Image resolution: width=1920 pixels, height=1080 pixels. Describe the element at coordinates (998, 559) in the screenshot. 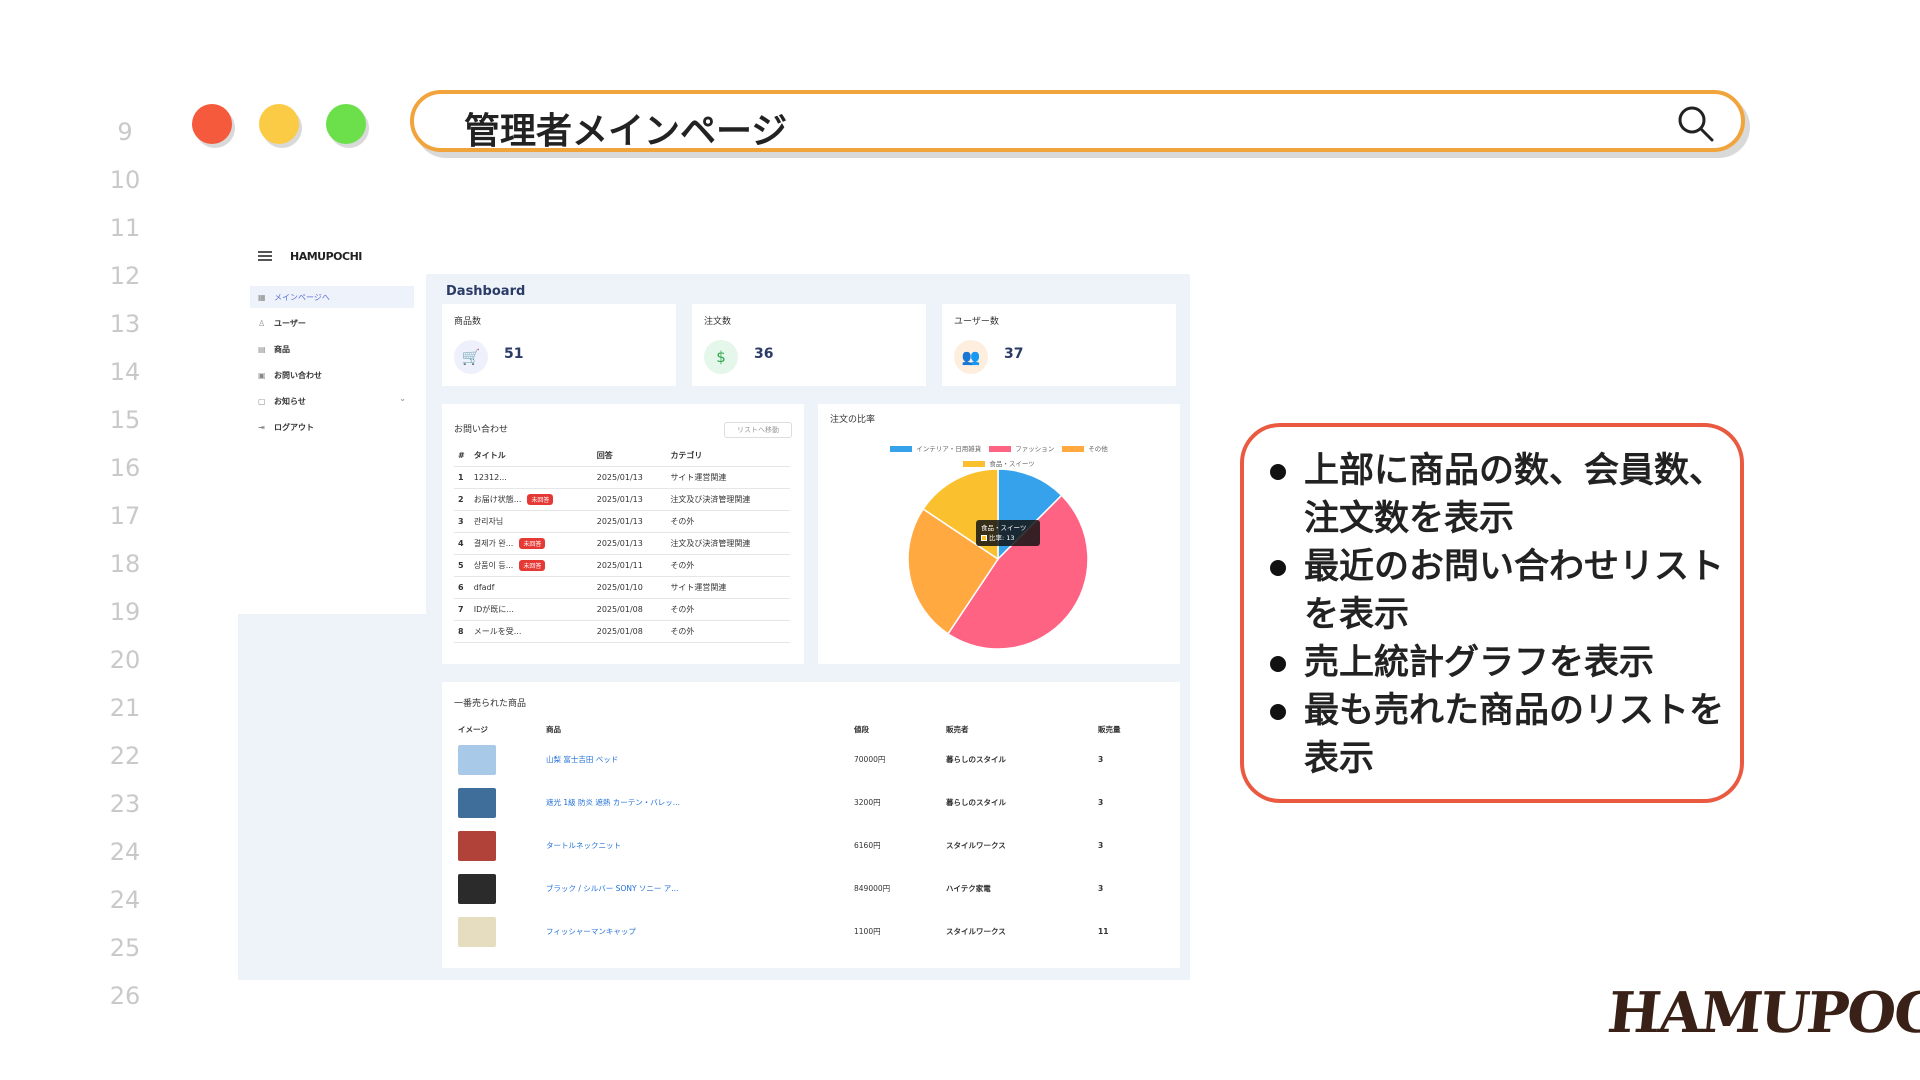

I see `pie-chart` at that location.